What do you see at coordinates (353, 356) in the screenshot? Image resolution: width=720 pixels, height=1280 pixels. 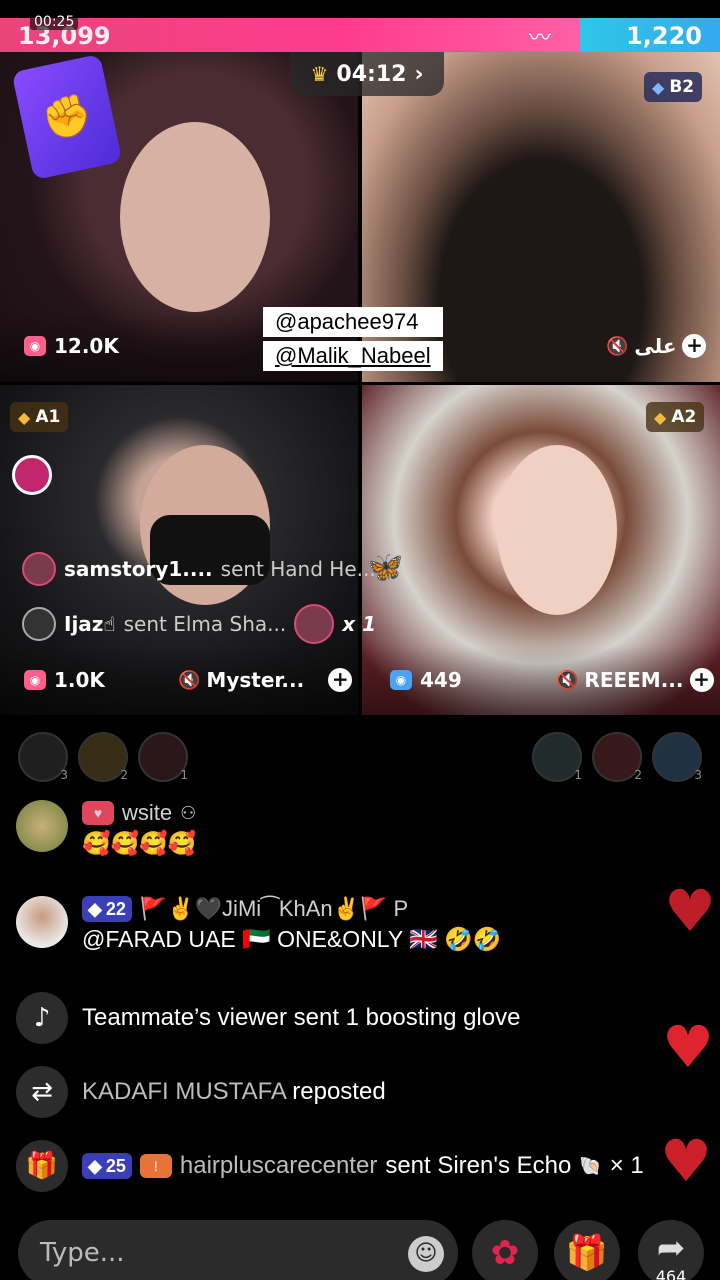 I see `handle-malik-nabeel: @Malik_Nabeel` at bounding box center [353, 356].